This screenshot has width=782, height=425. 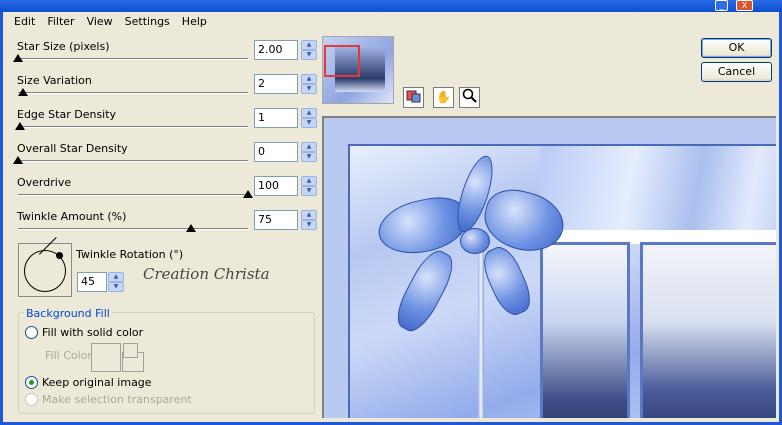 I want to click on bow-knot, so click(x=475, y=241).